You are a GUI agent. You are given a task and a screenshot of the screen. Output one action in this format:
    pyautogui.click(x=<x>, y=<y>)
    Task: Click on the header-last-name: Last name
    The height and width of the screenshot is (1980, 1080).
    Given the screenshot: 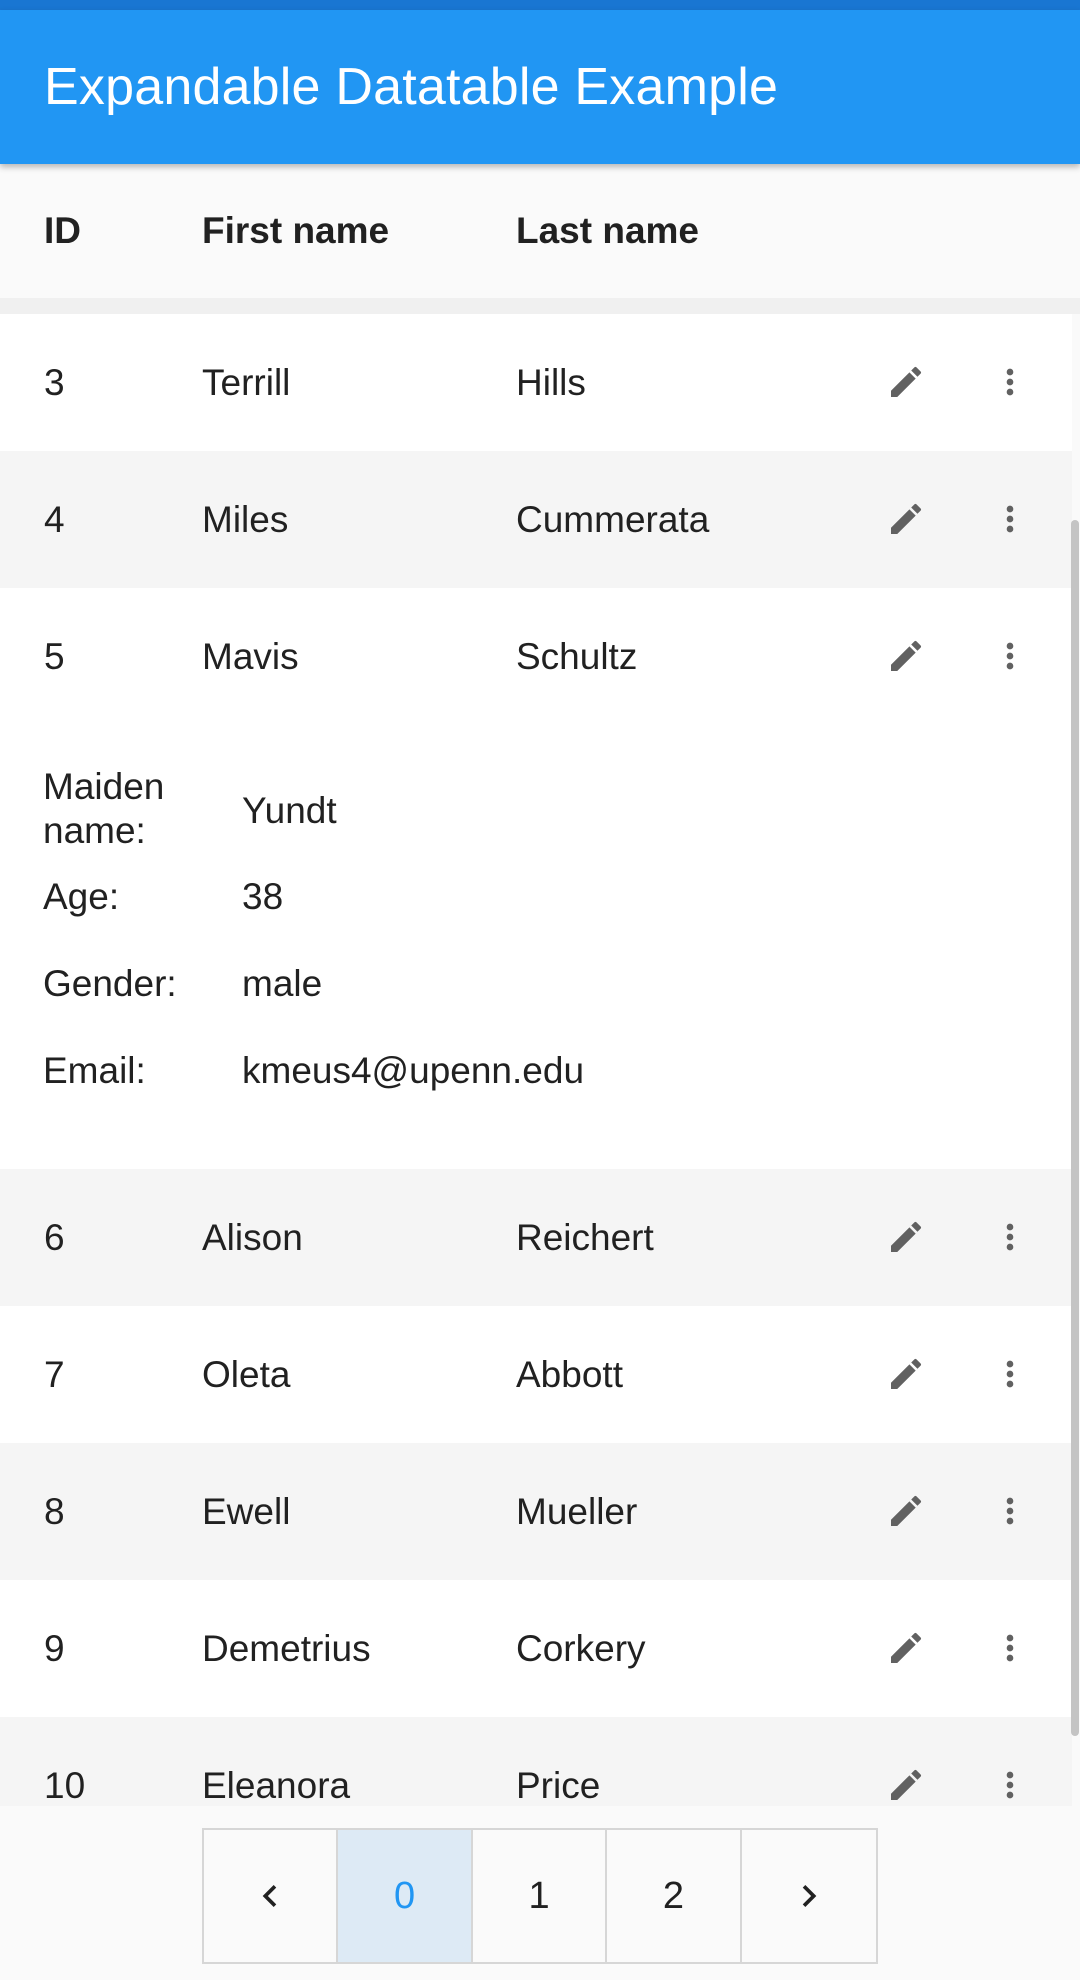 What is the action you would take?
    pyautogui.click(x=607, y=231)
    